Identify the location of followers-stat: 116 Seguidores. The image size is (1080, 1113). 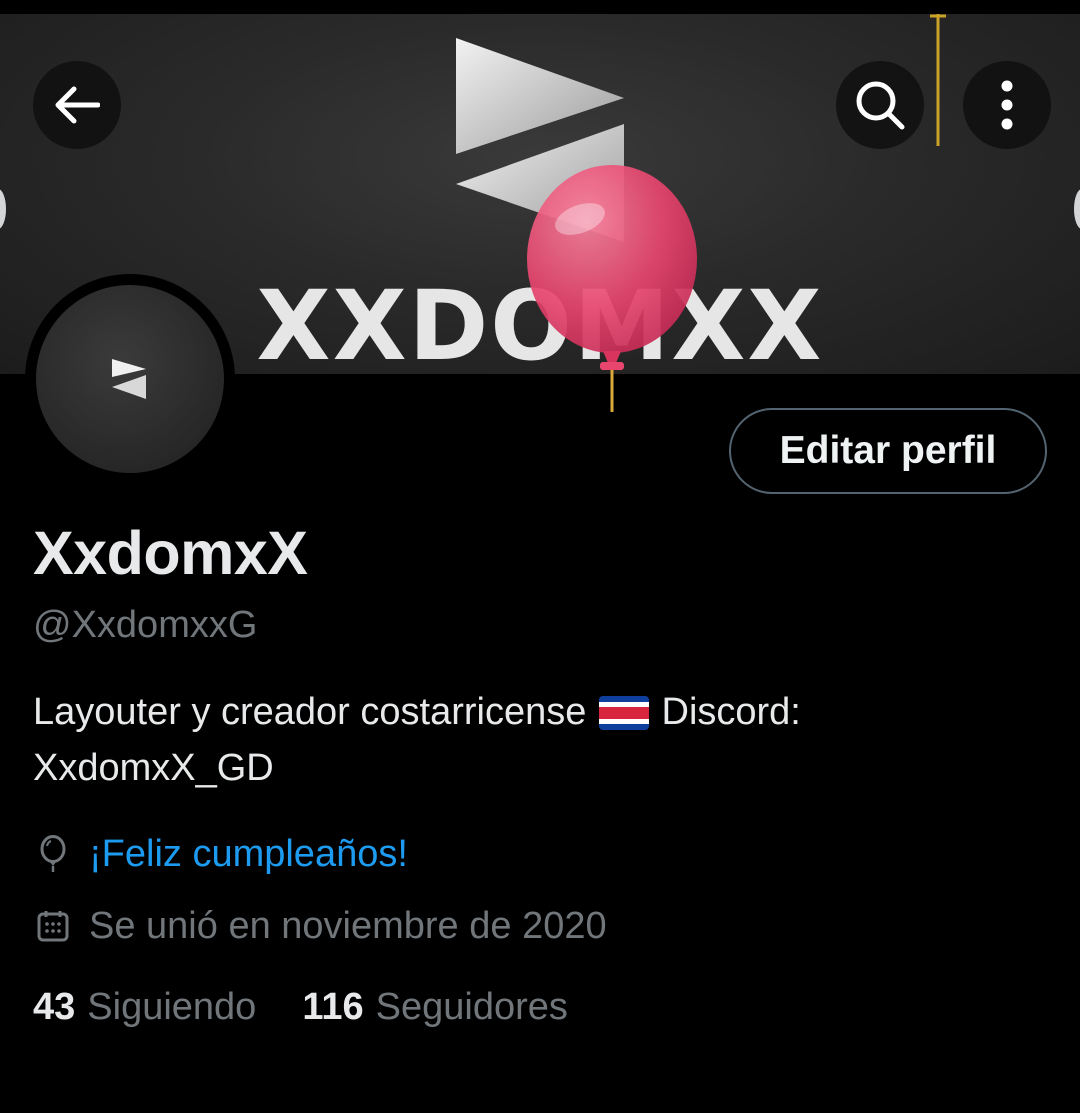
(435, 1007).